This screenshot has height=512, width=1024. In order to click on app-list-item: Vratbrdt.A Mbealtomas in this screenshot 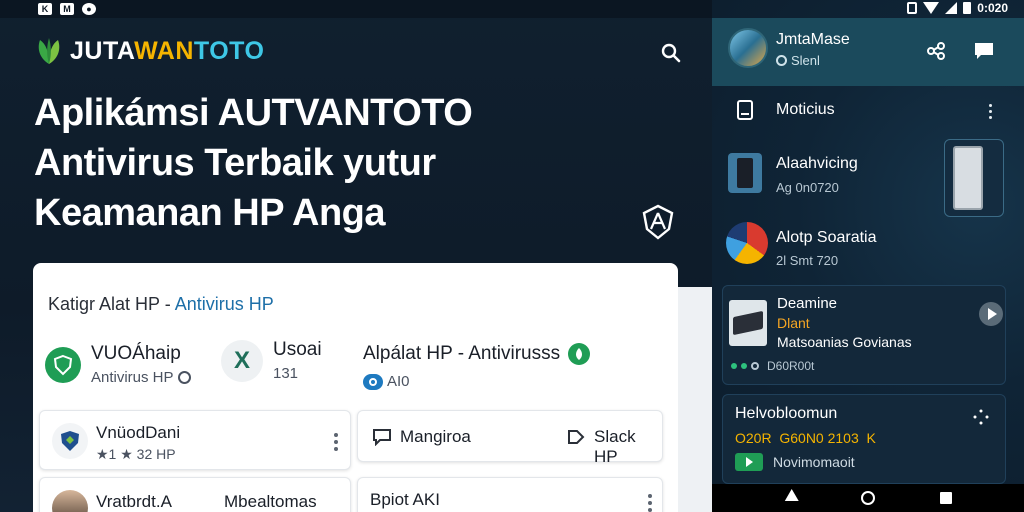, I will do `click(195, 494)`.